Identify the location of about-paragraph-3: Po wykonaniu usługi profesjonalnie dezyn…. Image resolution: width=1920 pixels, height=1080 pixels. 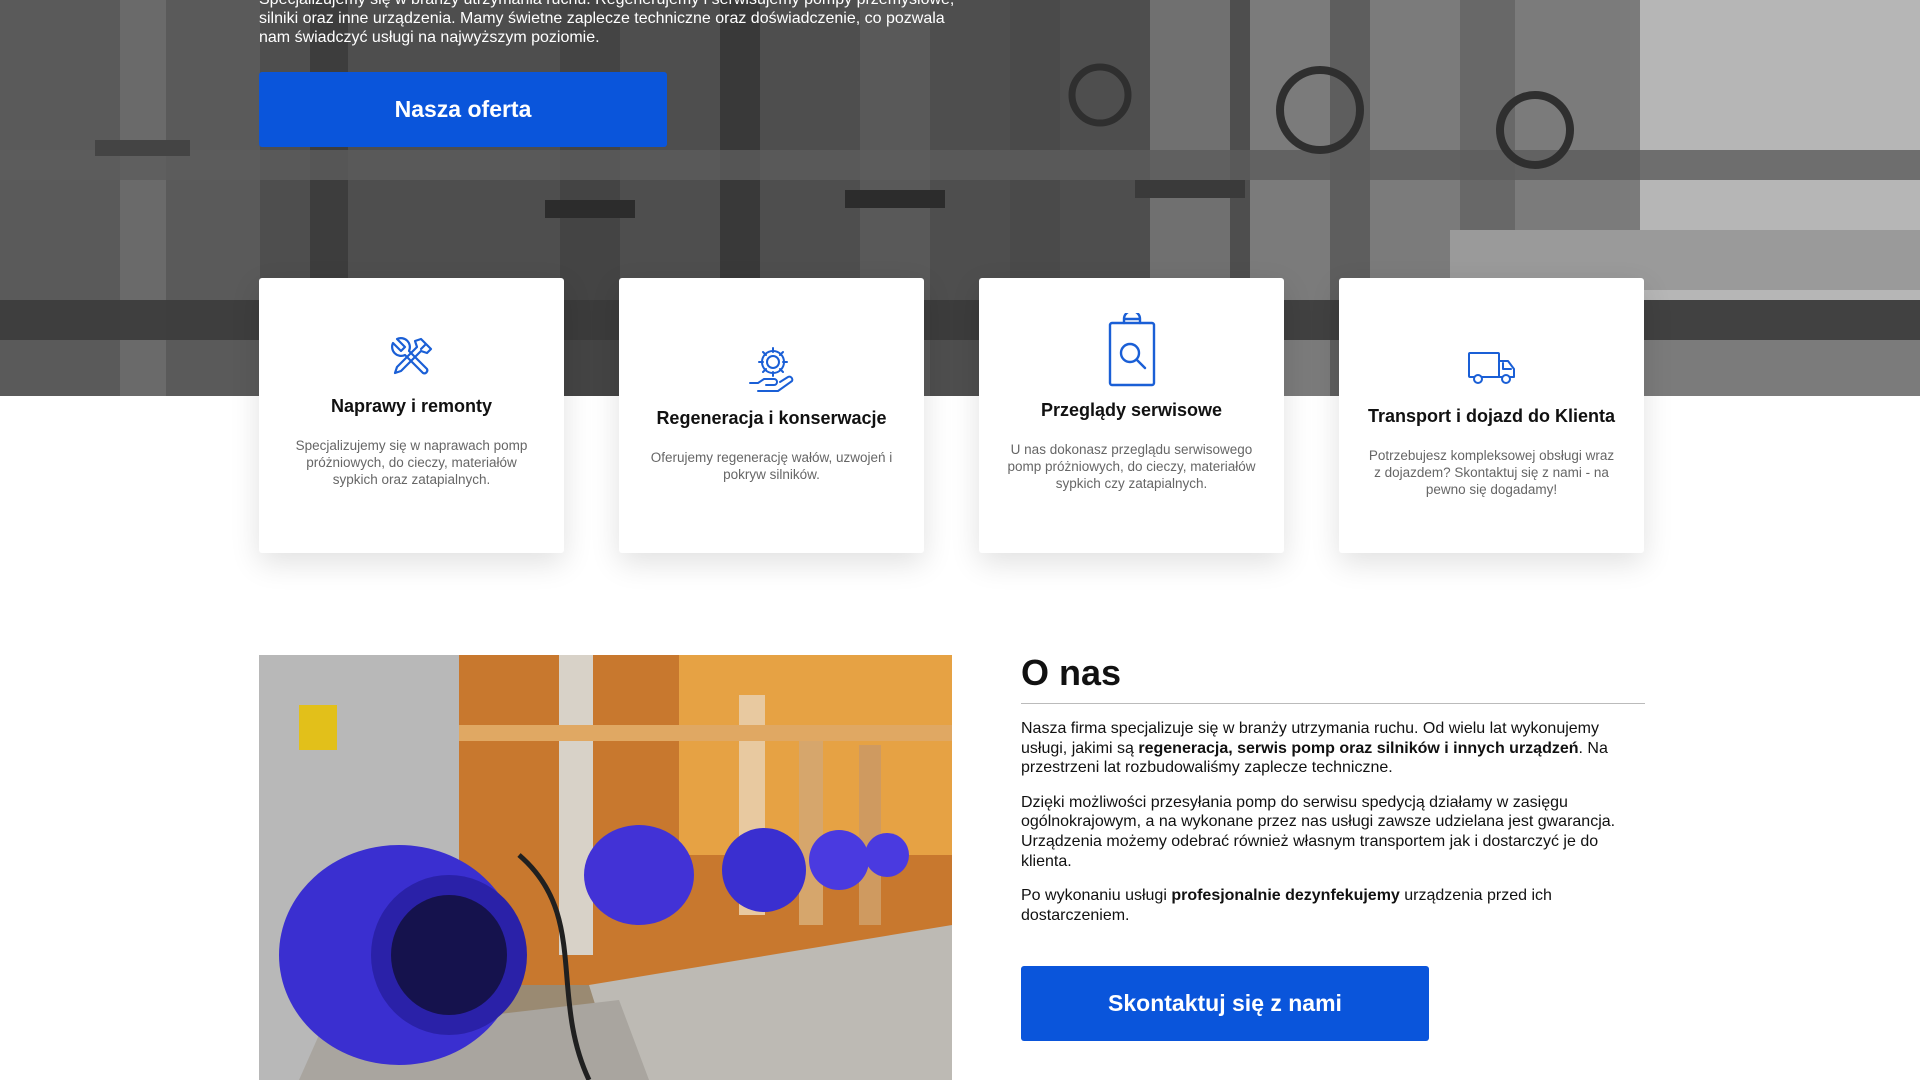
(1326, 905).